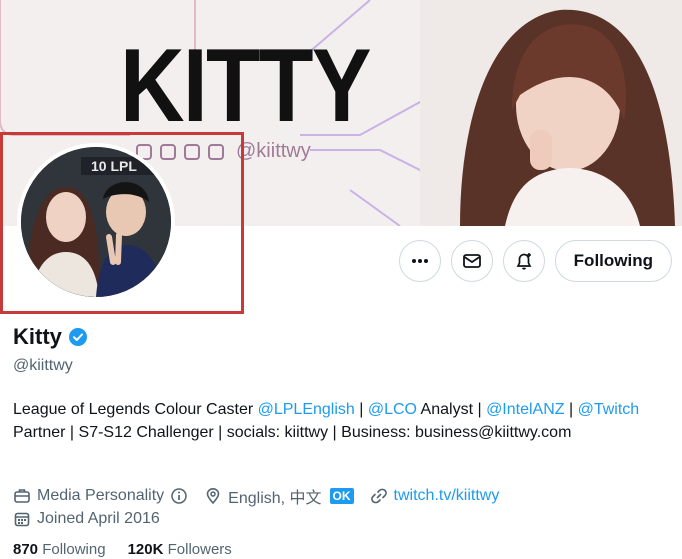 The width and height of the screenshot is (682, 559). What do you see at coordinates (22, 495) in the screenshot?
I see `briefcase-icon` at bounding box center [22, 495].